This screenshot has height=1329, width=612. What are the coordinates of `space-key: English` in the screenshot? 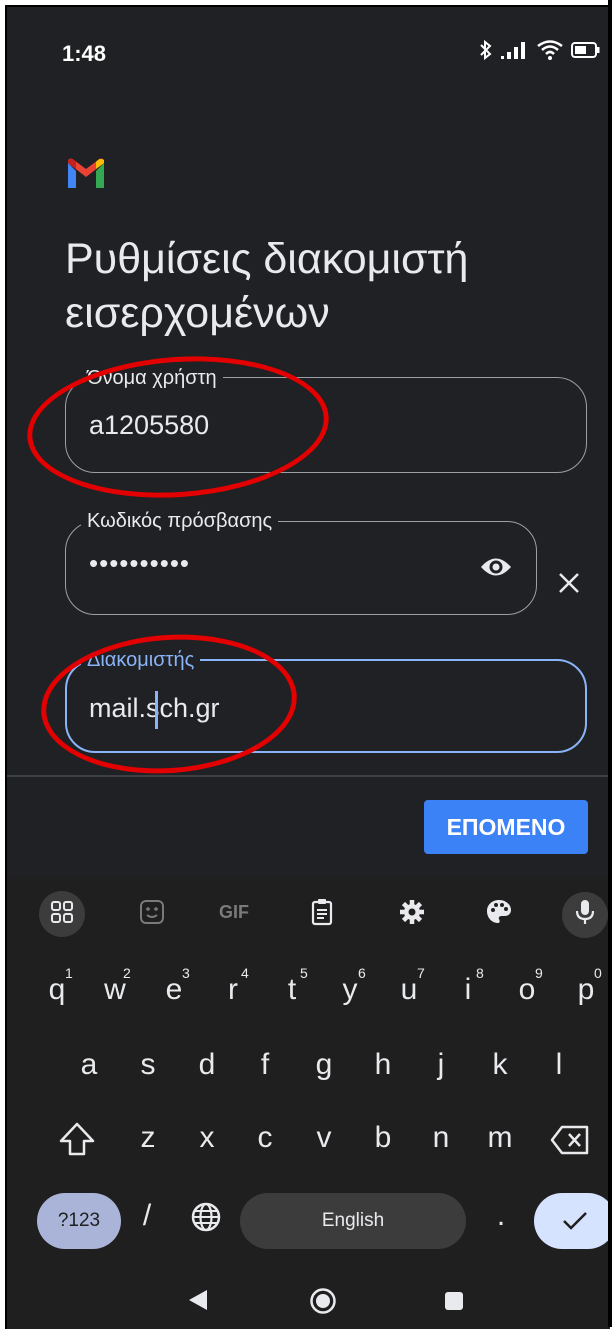 It's located at (353, 1221).